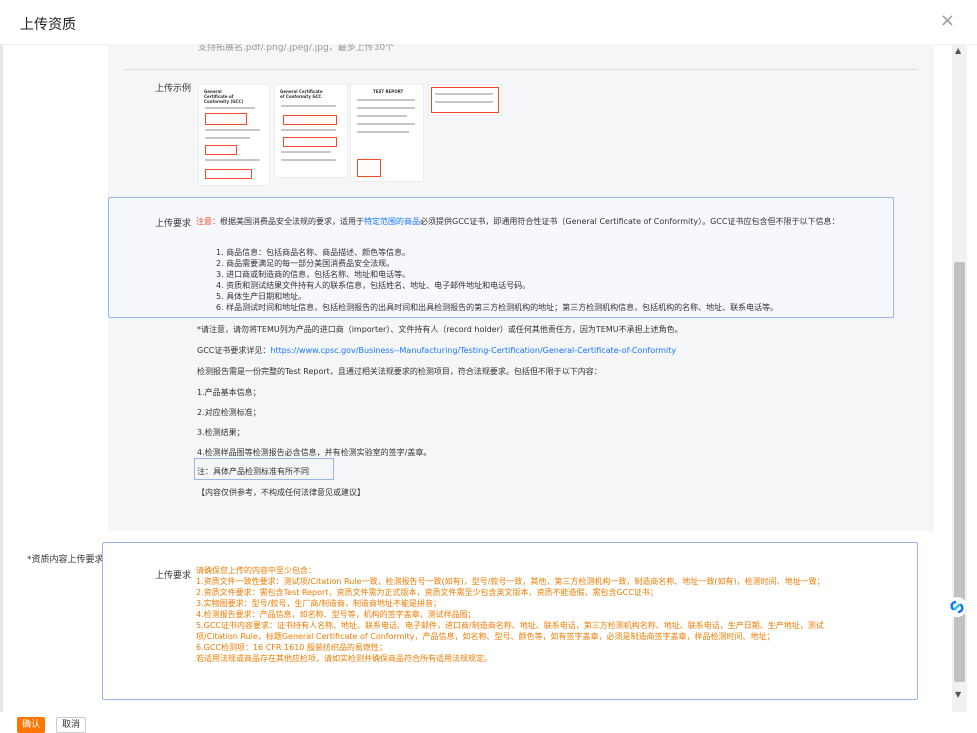  I want to click on report-item: 1.产品基本信息；, so click(229, 392).